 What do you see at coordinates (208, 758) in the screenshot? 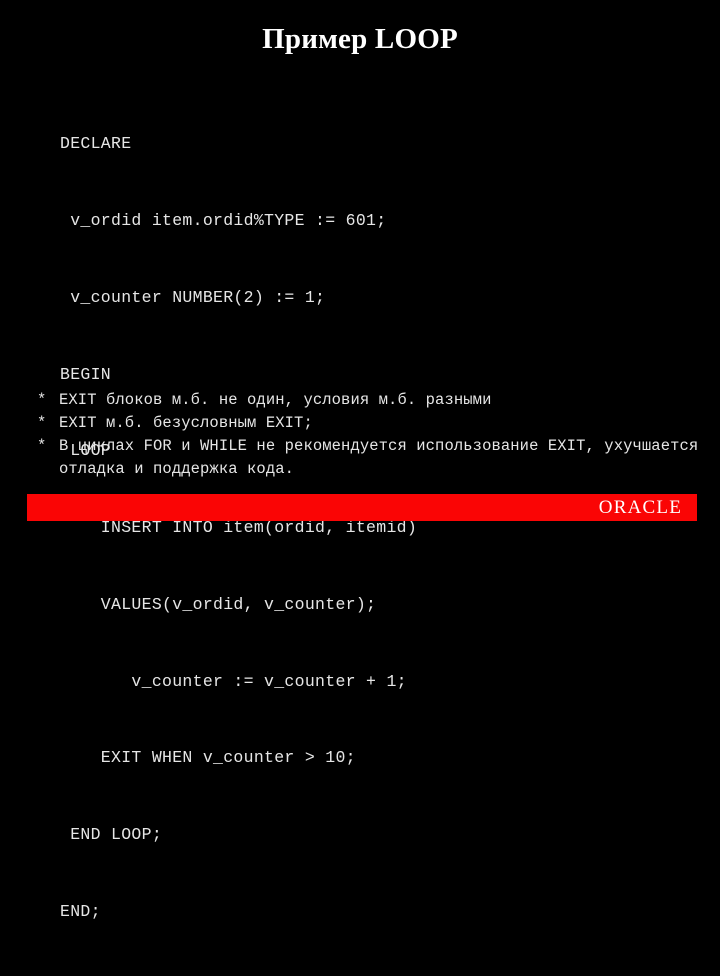
I see `code-line: EXIT WHEN v_counter > 10;` at bounding box center [208, 758].